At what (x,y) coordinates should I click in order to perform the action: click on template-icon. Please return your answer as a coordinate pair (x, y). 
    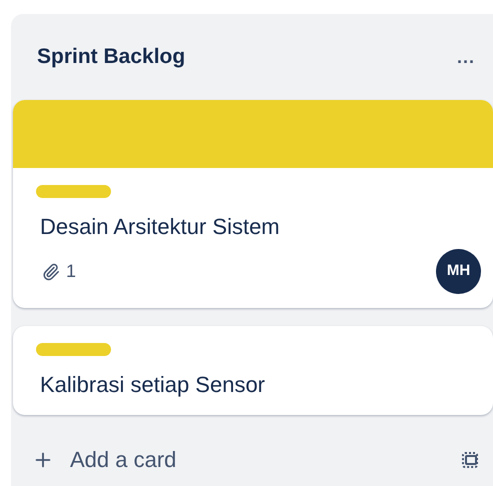
    Looking at the image, I should click on (470, 460).